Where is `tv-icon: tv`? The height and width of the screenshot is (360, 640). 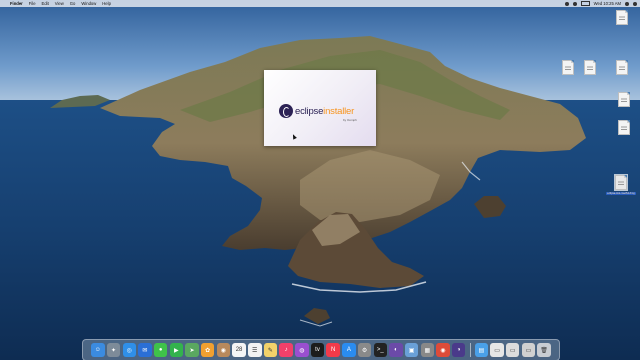 tv-icon: tv is located at coordinates (317, 350).